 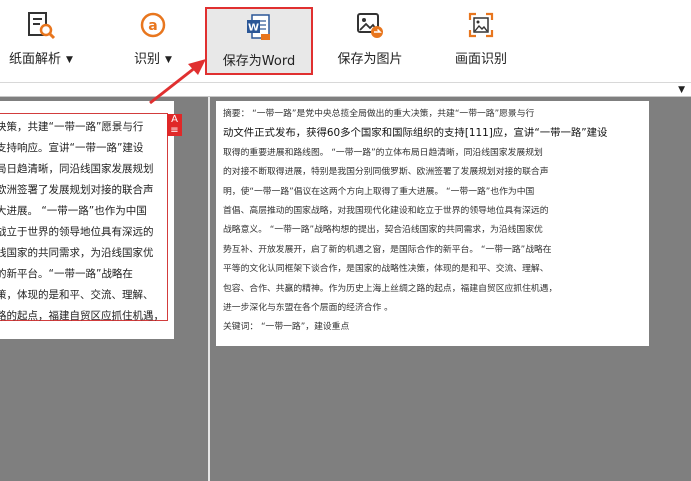 I want to click on source-line: 线国家的共同需求，为沿线国家优, so click(x=77, y=253).